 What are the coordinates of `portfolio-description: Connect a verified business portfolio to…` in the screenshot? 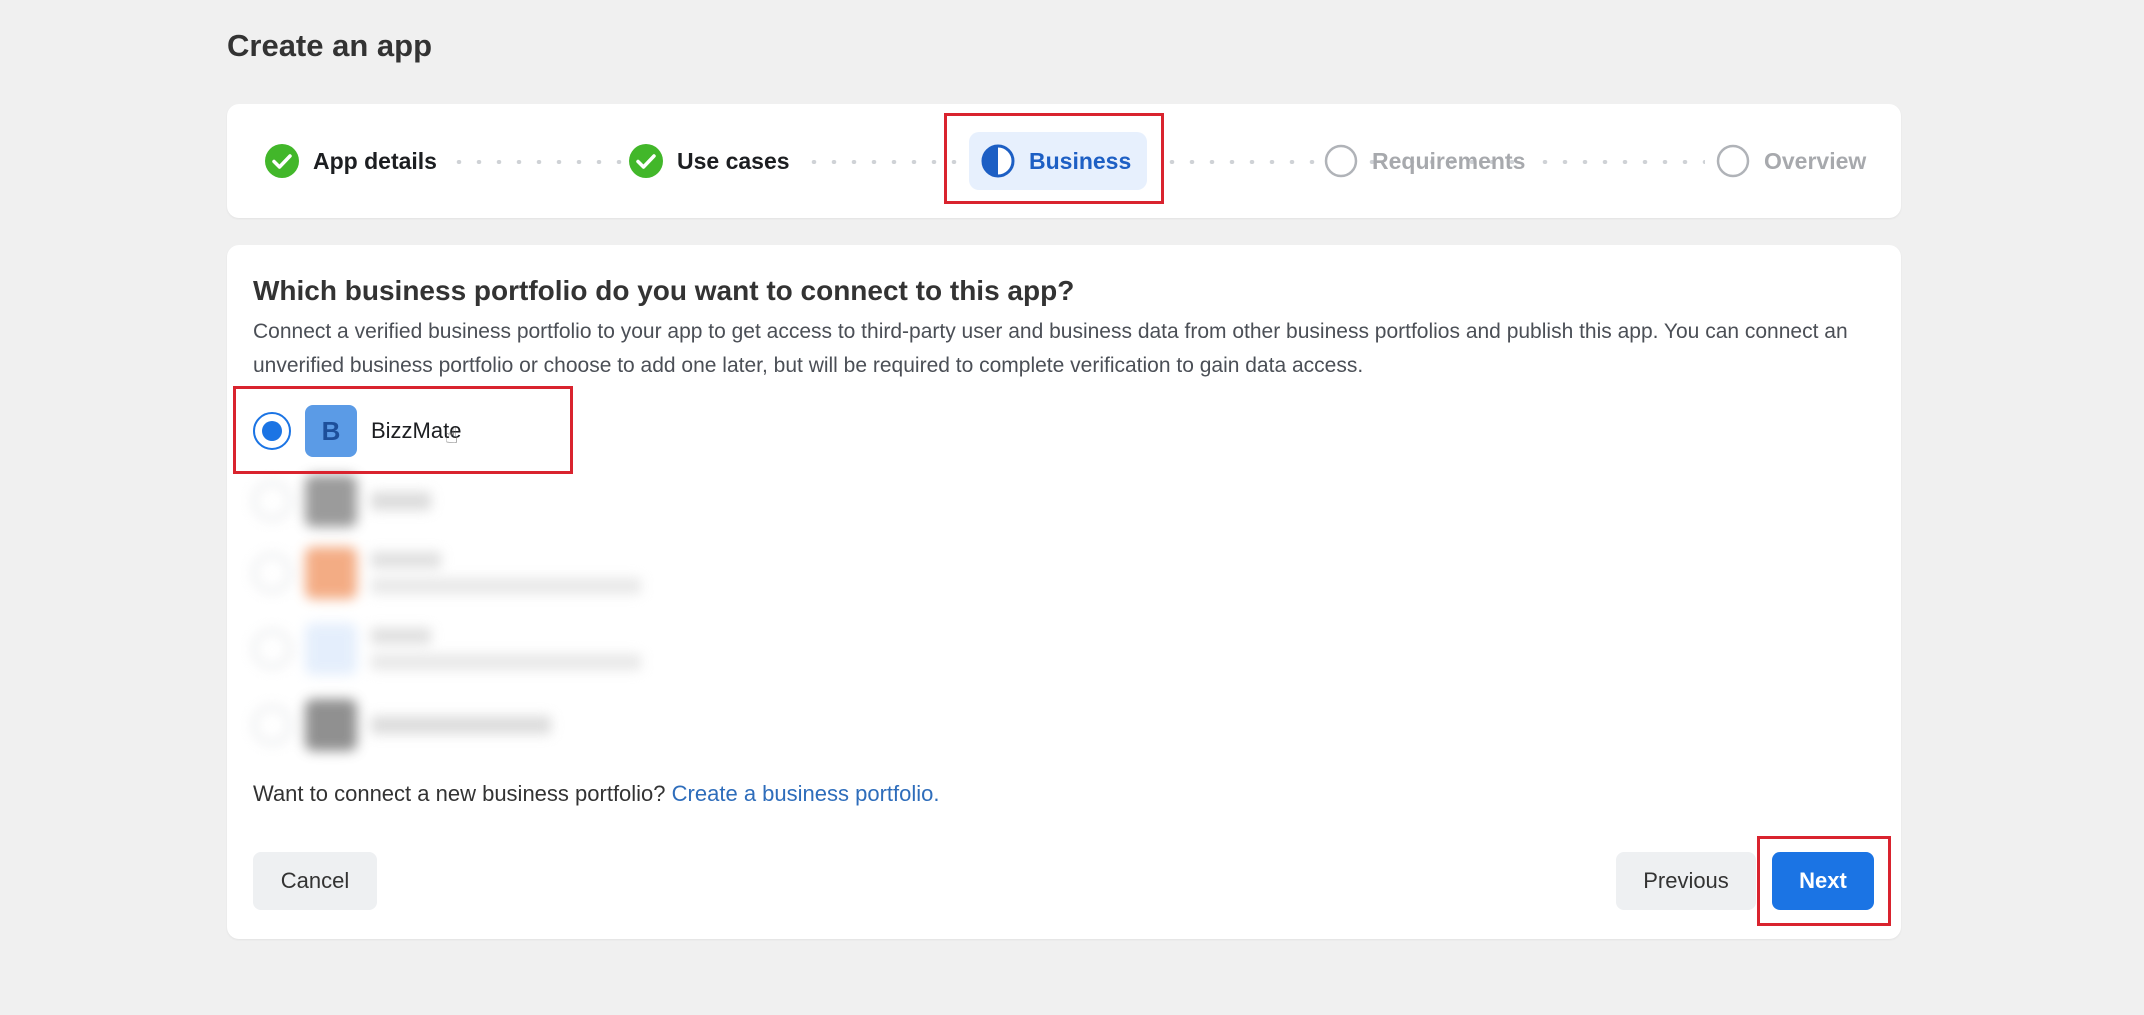 It's located at (1050, 348).